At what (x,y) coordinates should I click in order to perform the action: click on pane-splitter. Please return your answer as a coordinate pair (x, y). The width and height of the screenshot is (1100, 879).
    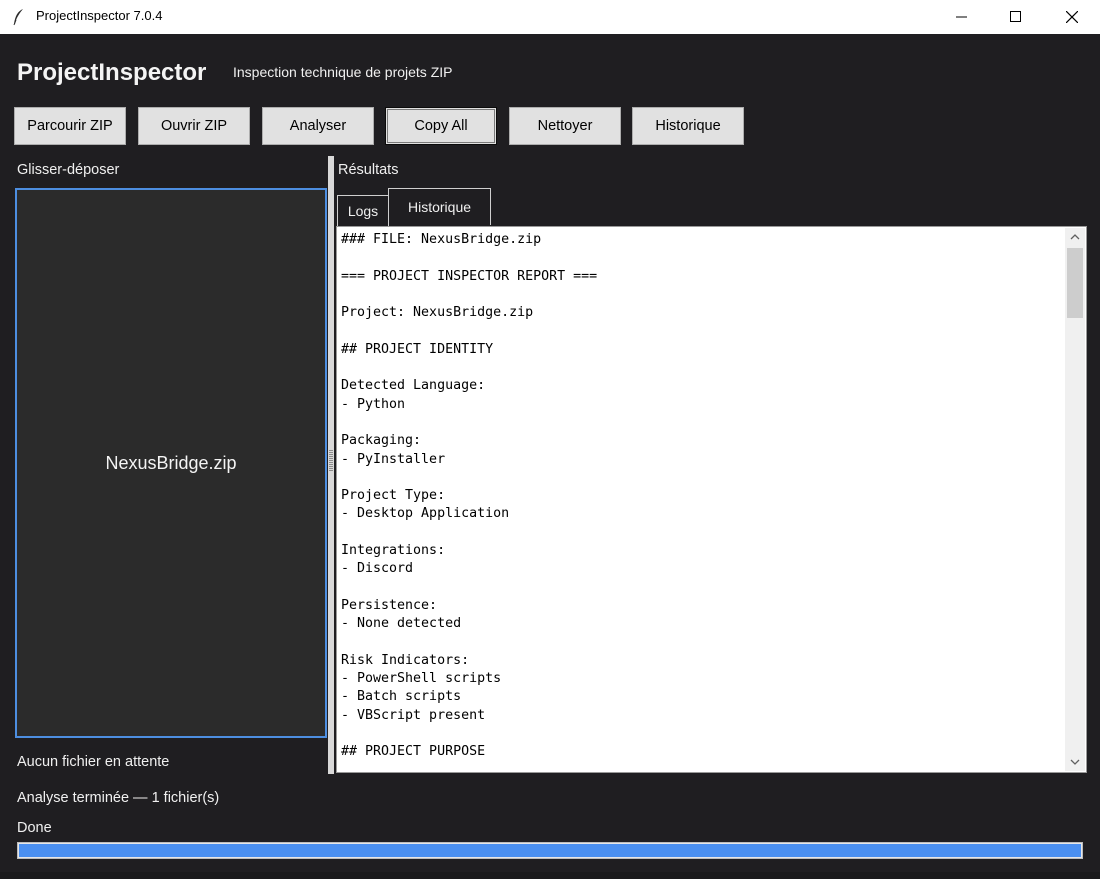
    Looking at the image, I should click on (331, 465).